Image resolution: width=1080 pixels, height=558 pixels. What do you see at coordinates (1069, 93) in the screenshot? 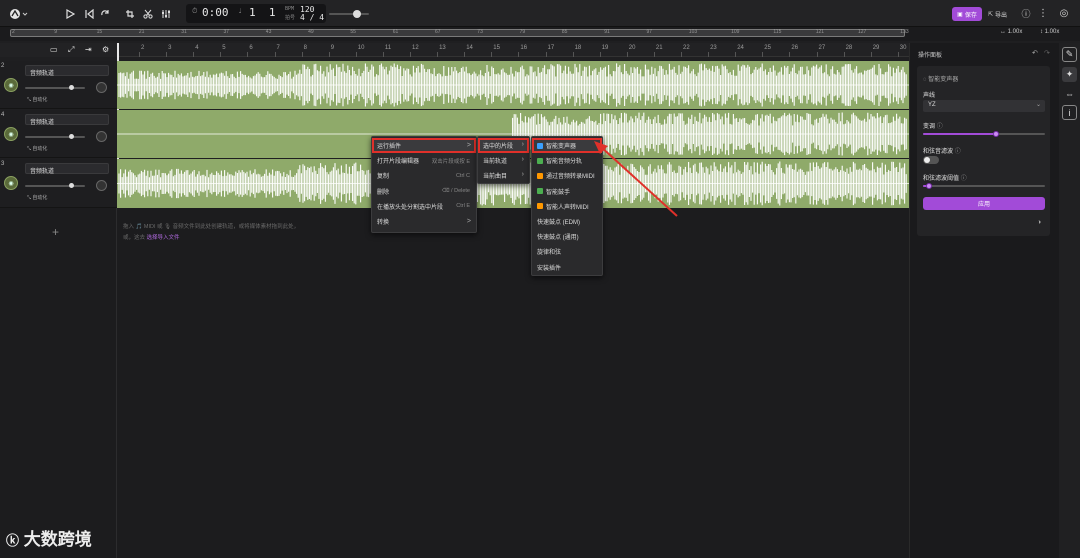
I see `swap-icon: ⇔` at bounding box center [1069, 93].